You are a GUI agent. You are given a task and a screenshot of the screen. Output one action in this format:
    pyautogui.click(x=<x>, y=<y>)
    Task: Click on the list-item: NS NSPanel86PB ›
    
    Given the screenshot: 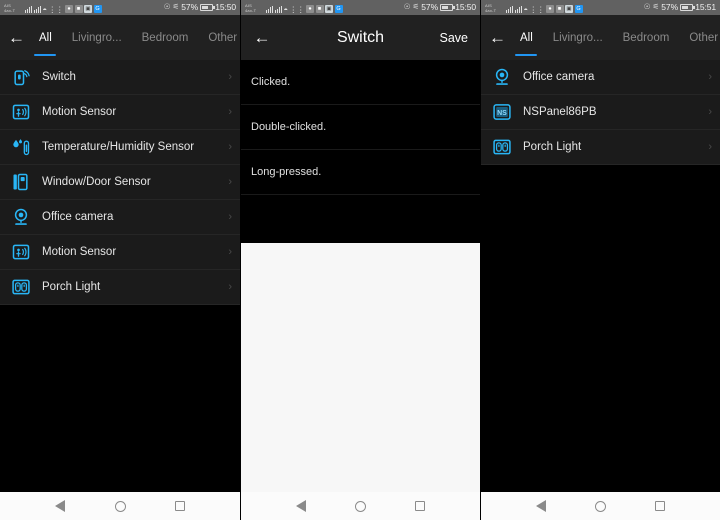 What is the action you would take?
    pyautogui.click(x=600, y=112)
    